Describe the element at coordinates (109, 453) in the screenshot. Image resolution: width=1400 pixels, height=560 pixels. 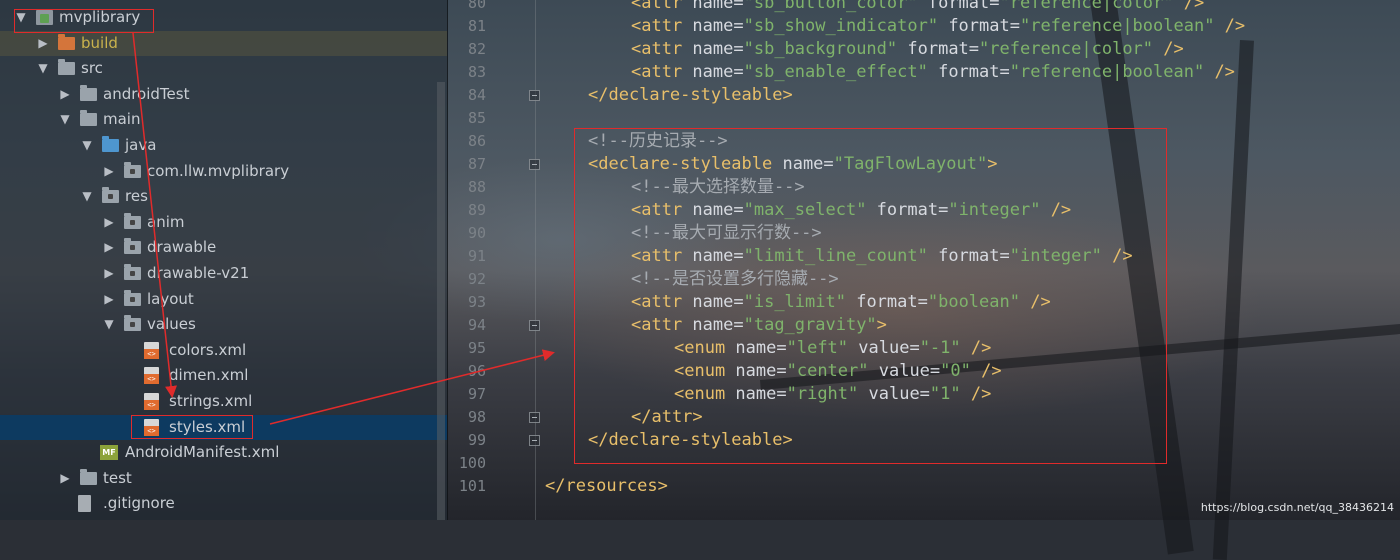
I see `manifest-icon: MF` at that location.